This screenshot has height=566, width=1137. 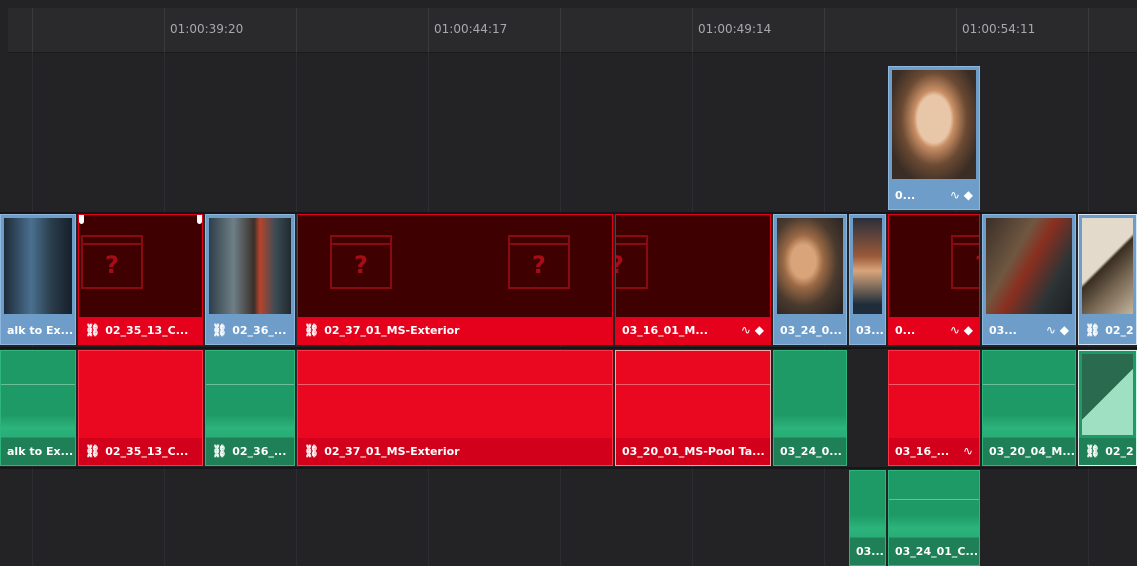 I want to click on missing-audio-clip: ⛓ 02_37_01_MS-Exterior, so click(x=455, y=408).